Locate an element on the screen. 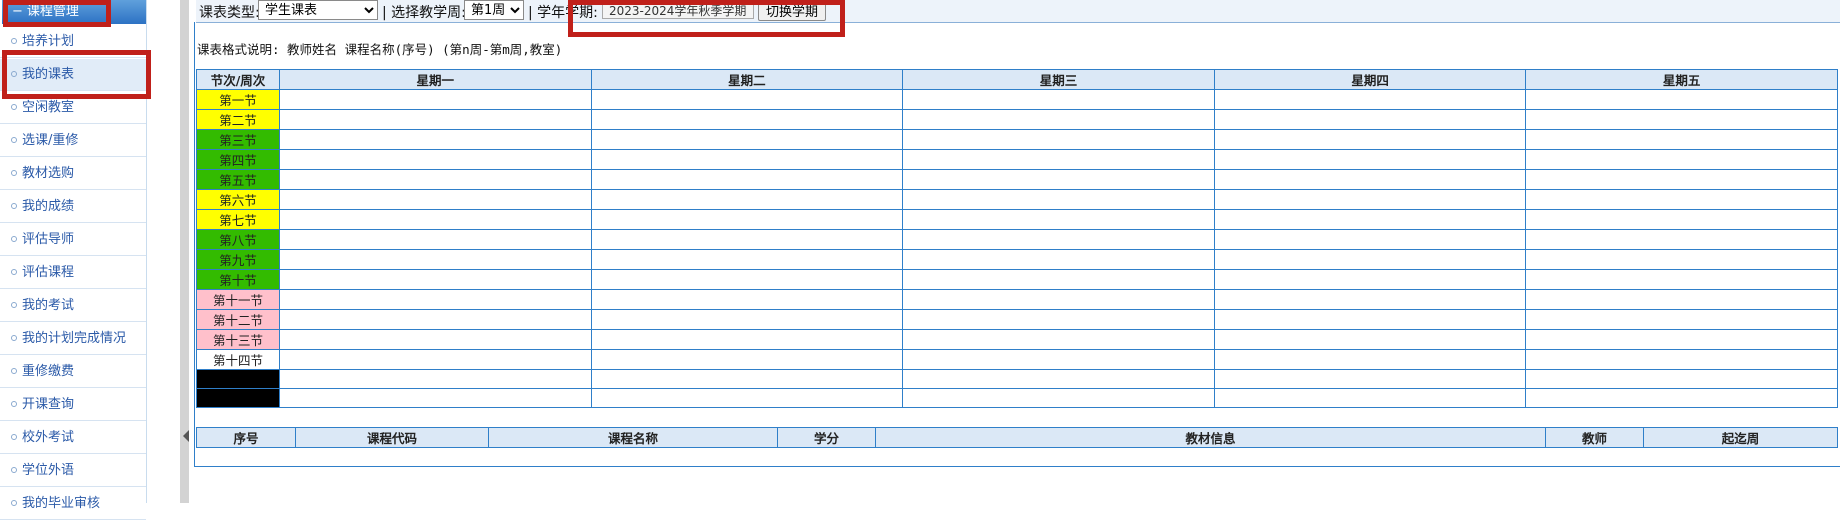  col-header-index: 序号 is located at coordinates (246, 437).